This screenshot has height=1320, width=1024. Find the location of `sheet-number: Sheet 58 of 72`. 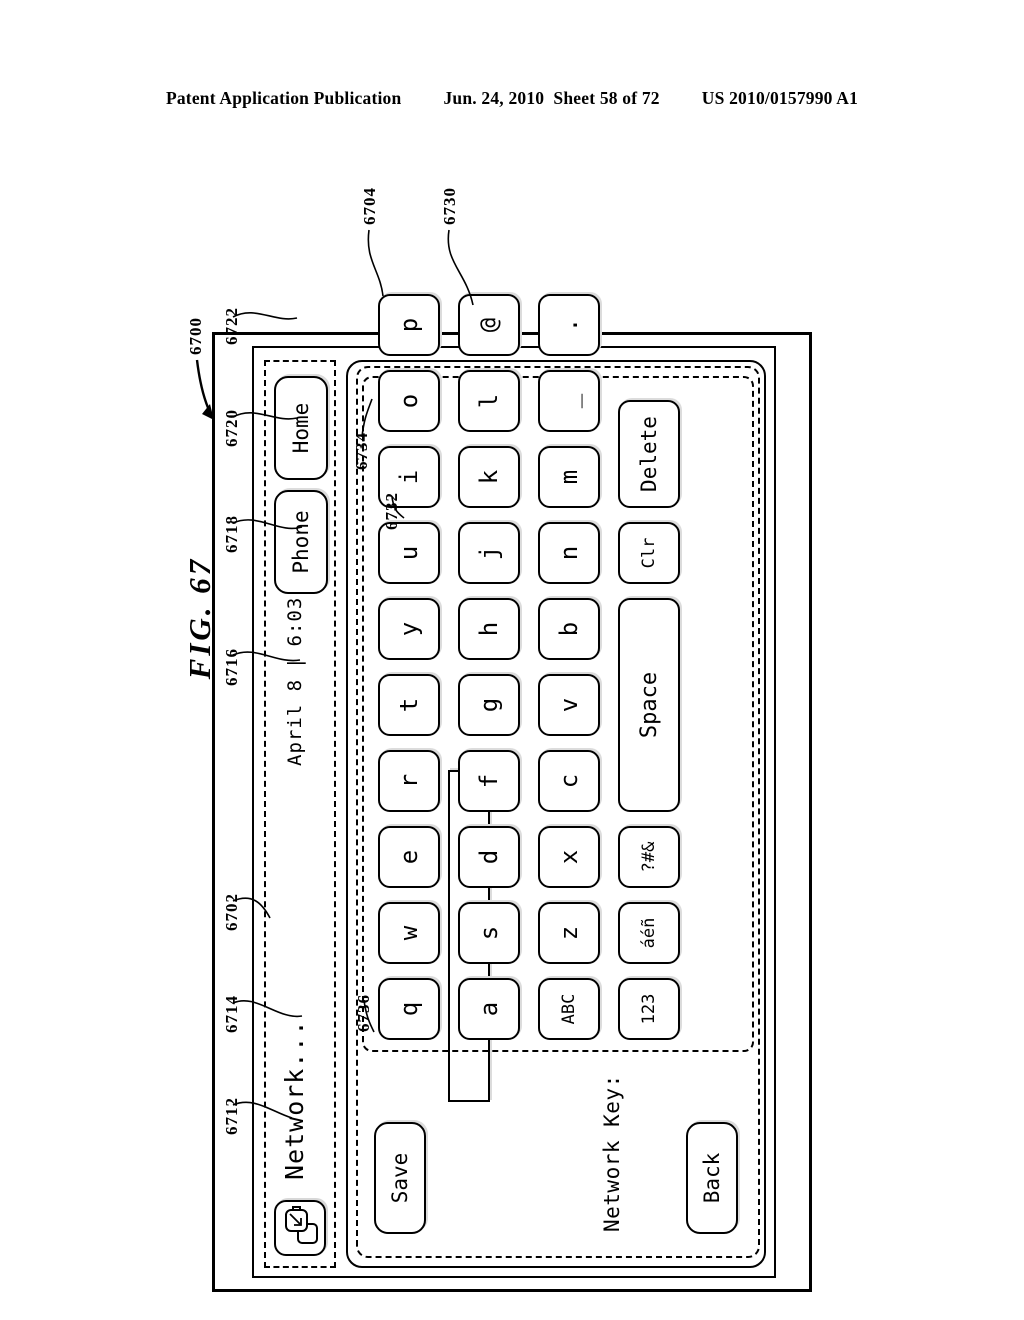

sheet-number: Sheet 58 of 72 is located at coordinates (606, 98).